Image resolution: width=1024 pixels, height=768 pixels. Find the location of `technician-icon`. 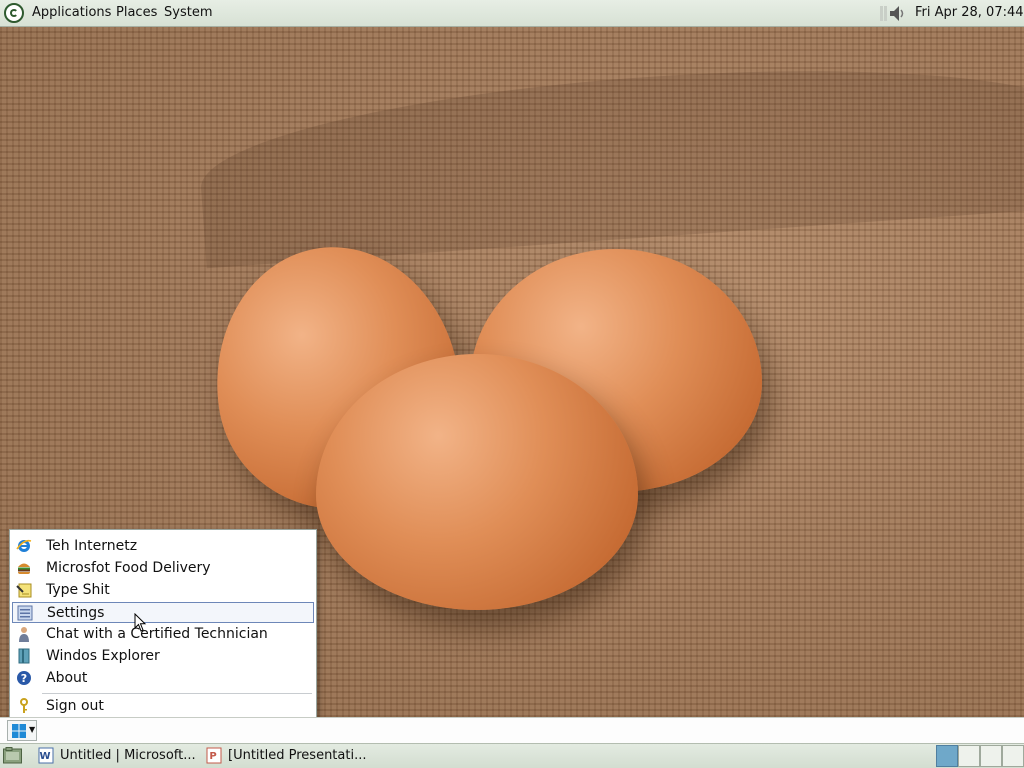

technician-icon is located at coordinates (24, 634).